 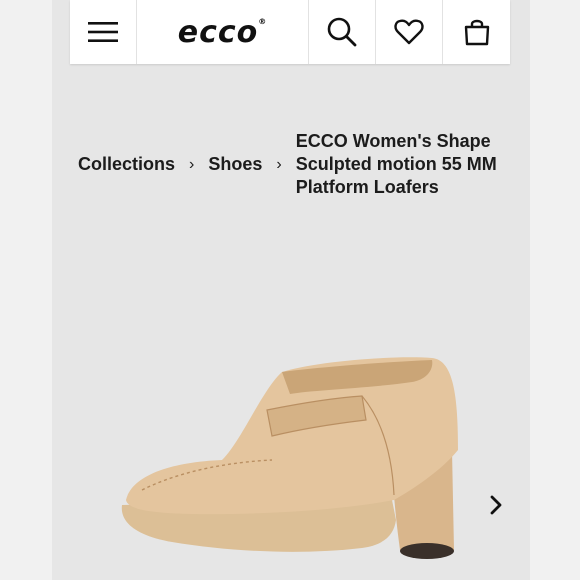 I want to click on search-icon, so click(x=342, y=32).